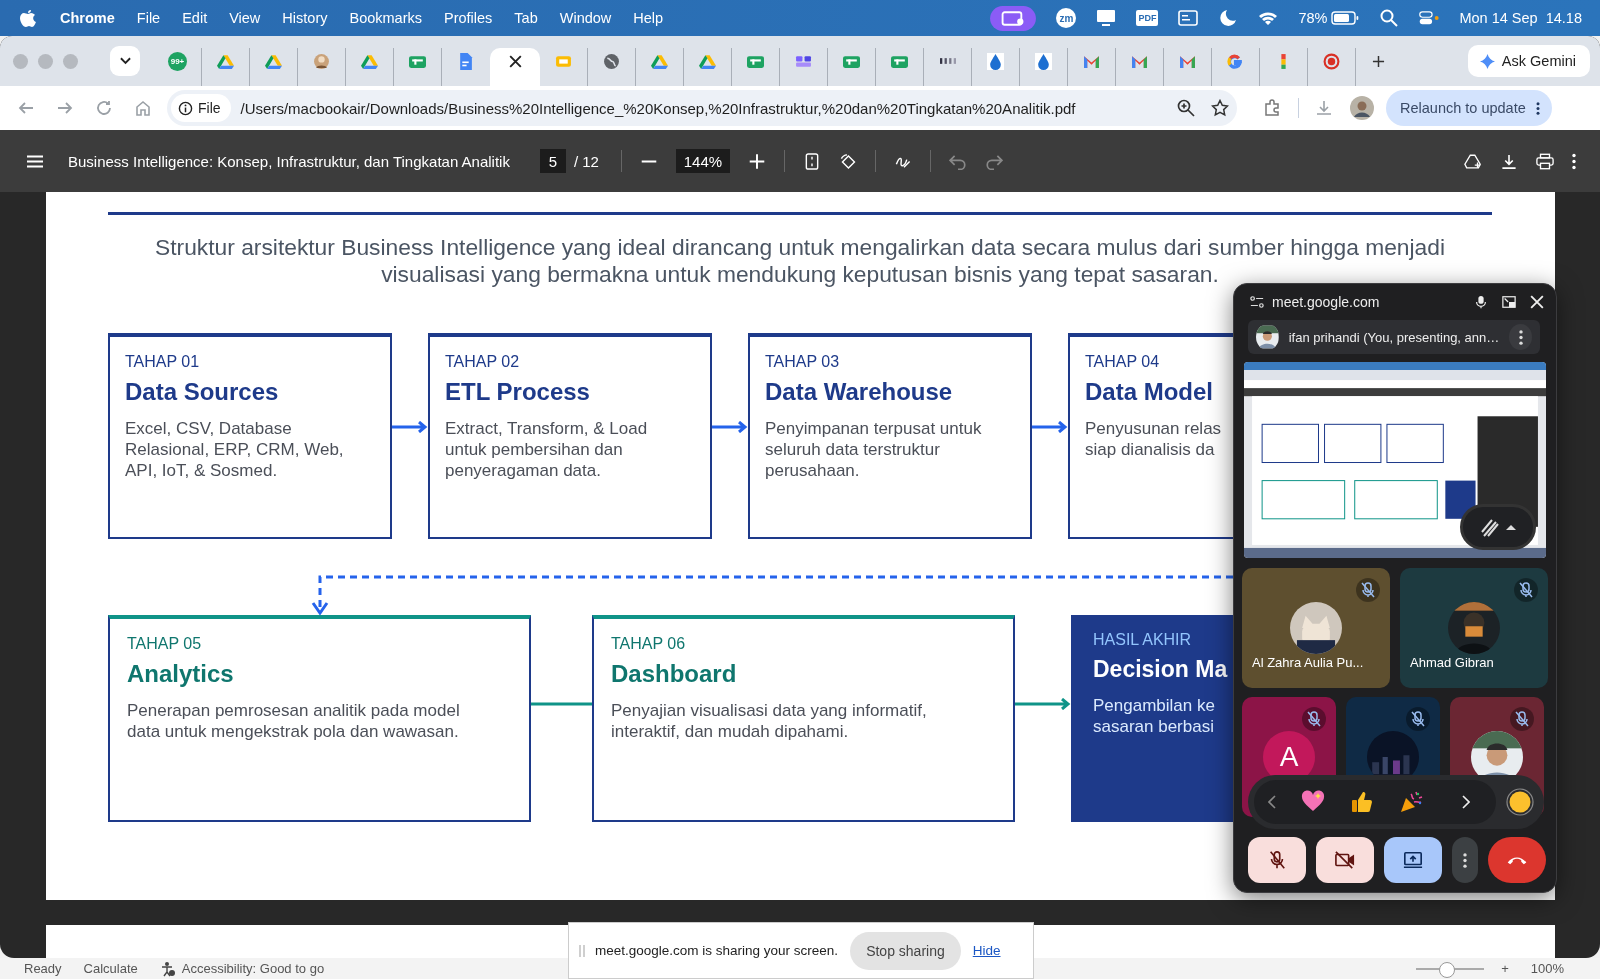 The height and width of the screenshot is (979, 1600). Describe the element at coordinates (947, 61) in the screenshot. I see `bars-icon` at that location.